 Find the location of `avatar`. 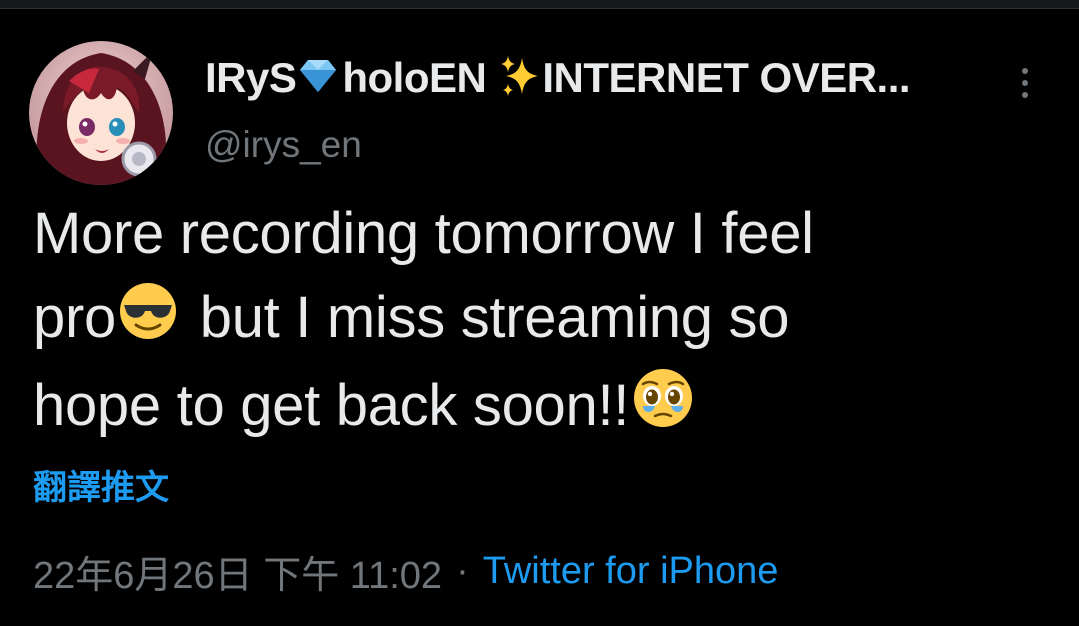

avatar is located at coordinates (101, 113).